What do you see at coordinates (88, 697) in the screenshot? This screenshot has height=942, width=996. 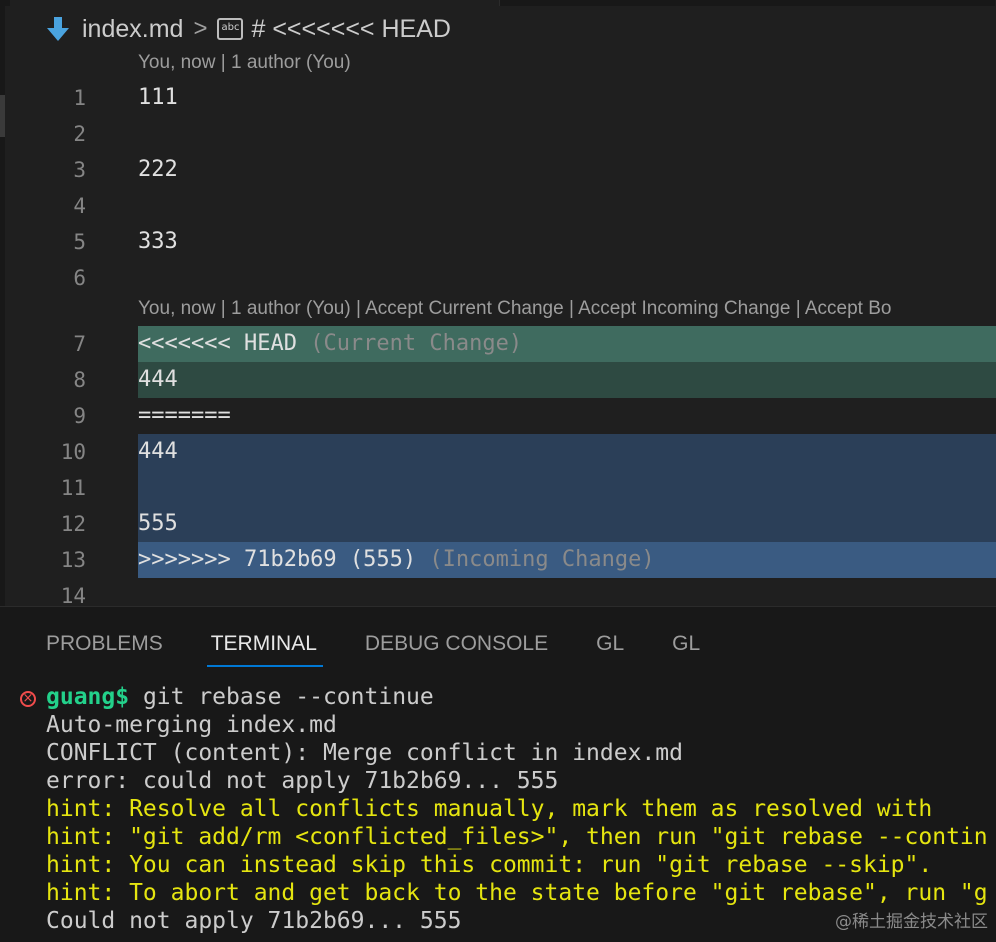 I see `terminal-prompt: guang$` at bounding box center [88, 697].